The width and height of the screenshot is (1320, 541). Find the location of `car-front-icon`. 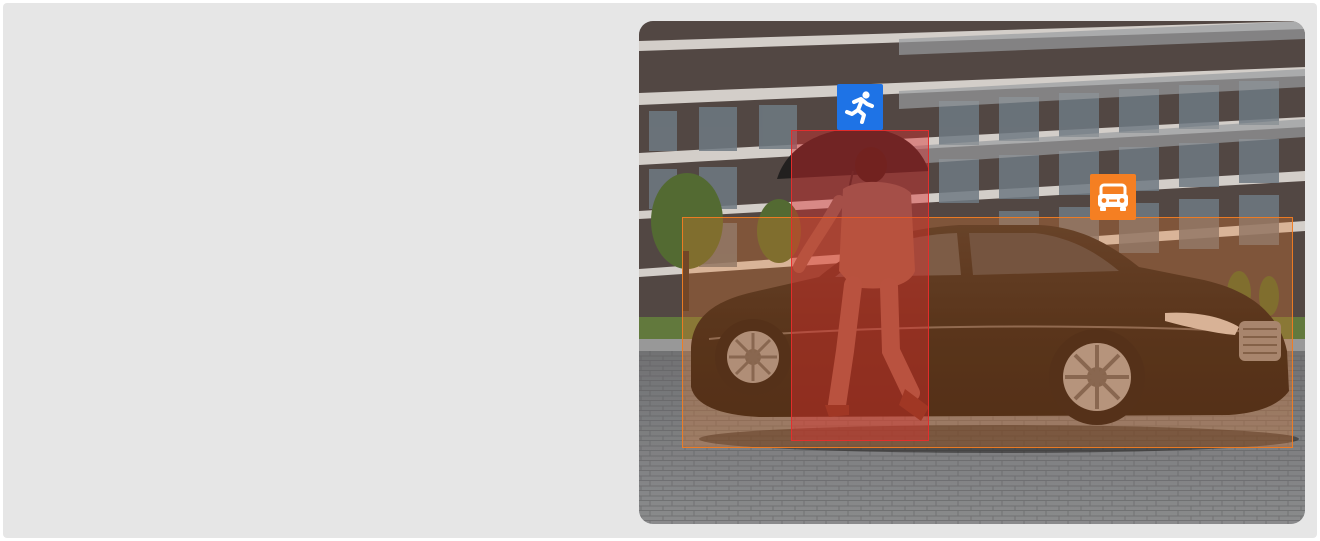

car-front-icon is located at coordinates (1113, 197).